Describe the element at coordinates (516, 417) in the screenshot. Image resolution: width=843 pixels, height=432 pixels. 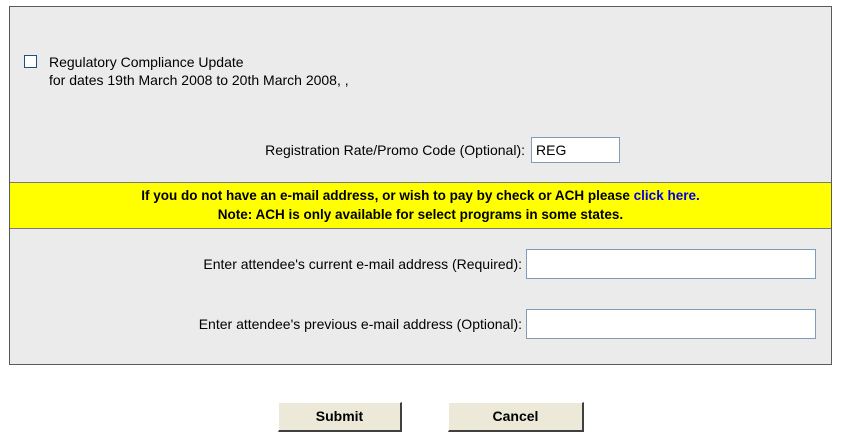
I see `cancel-button: Cancel` at that location.